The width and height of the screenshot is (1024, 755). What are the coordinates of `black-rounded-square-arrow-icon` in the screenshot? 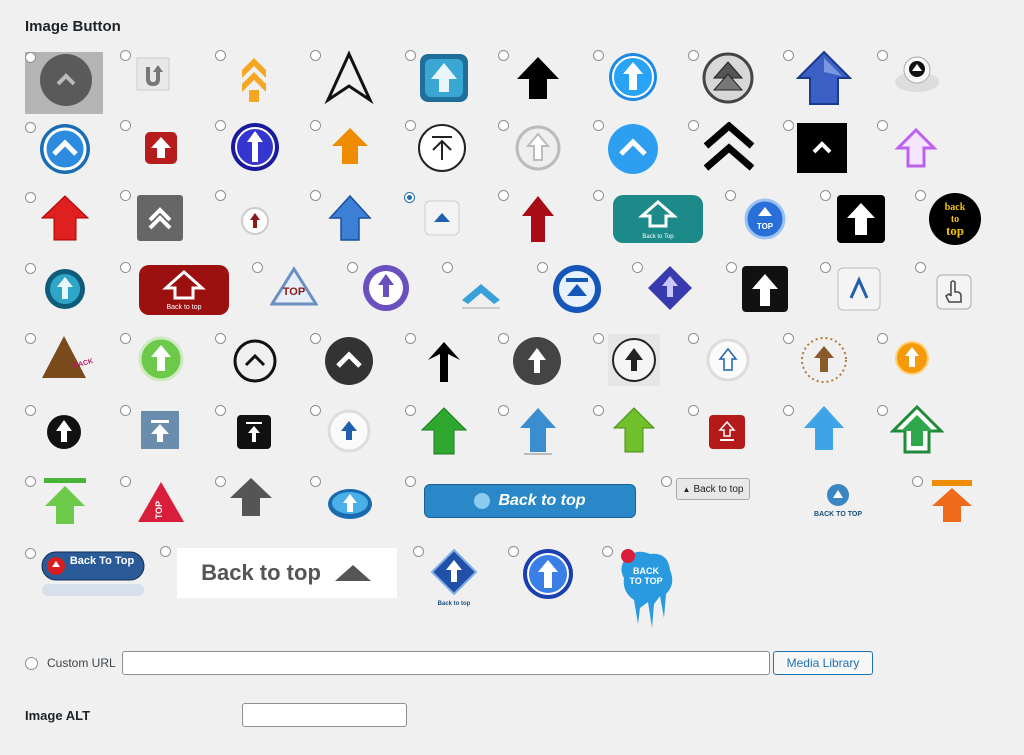 It's located at (765, 289).